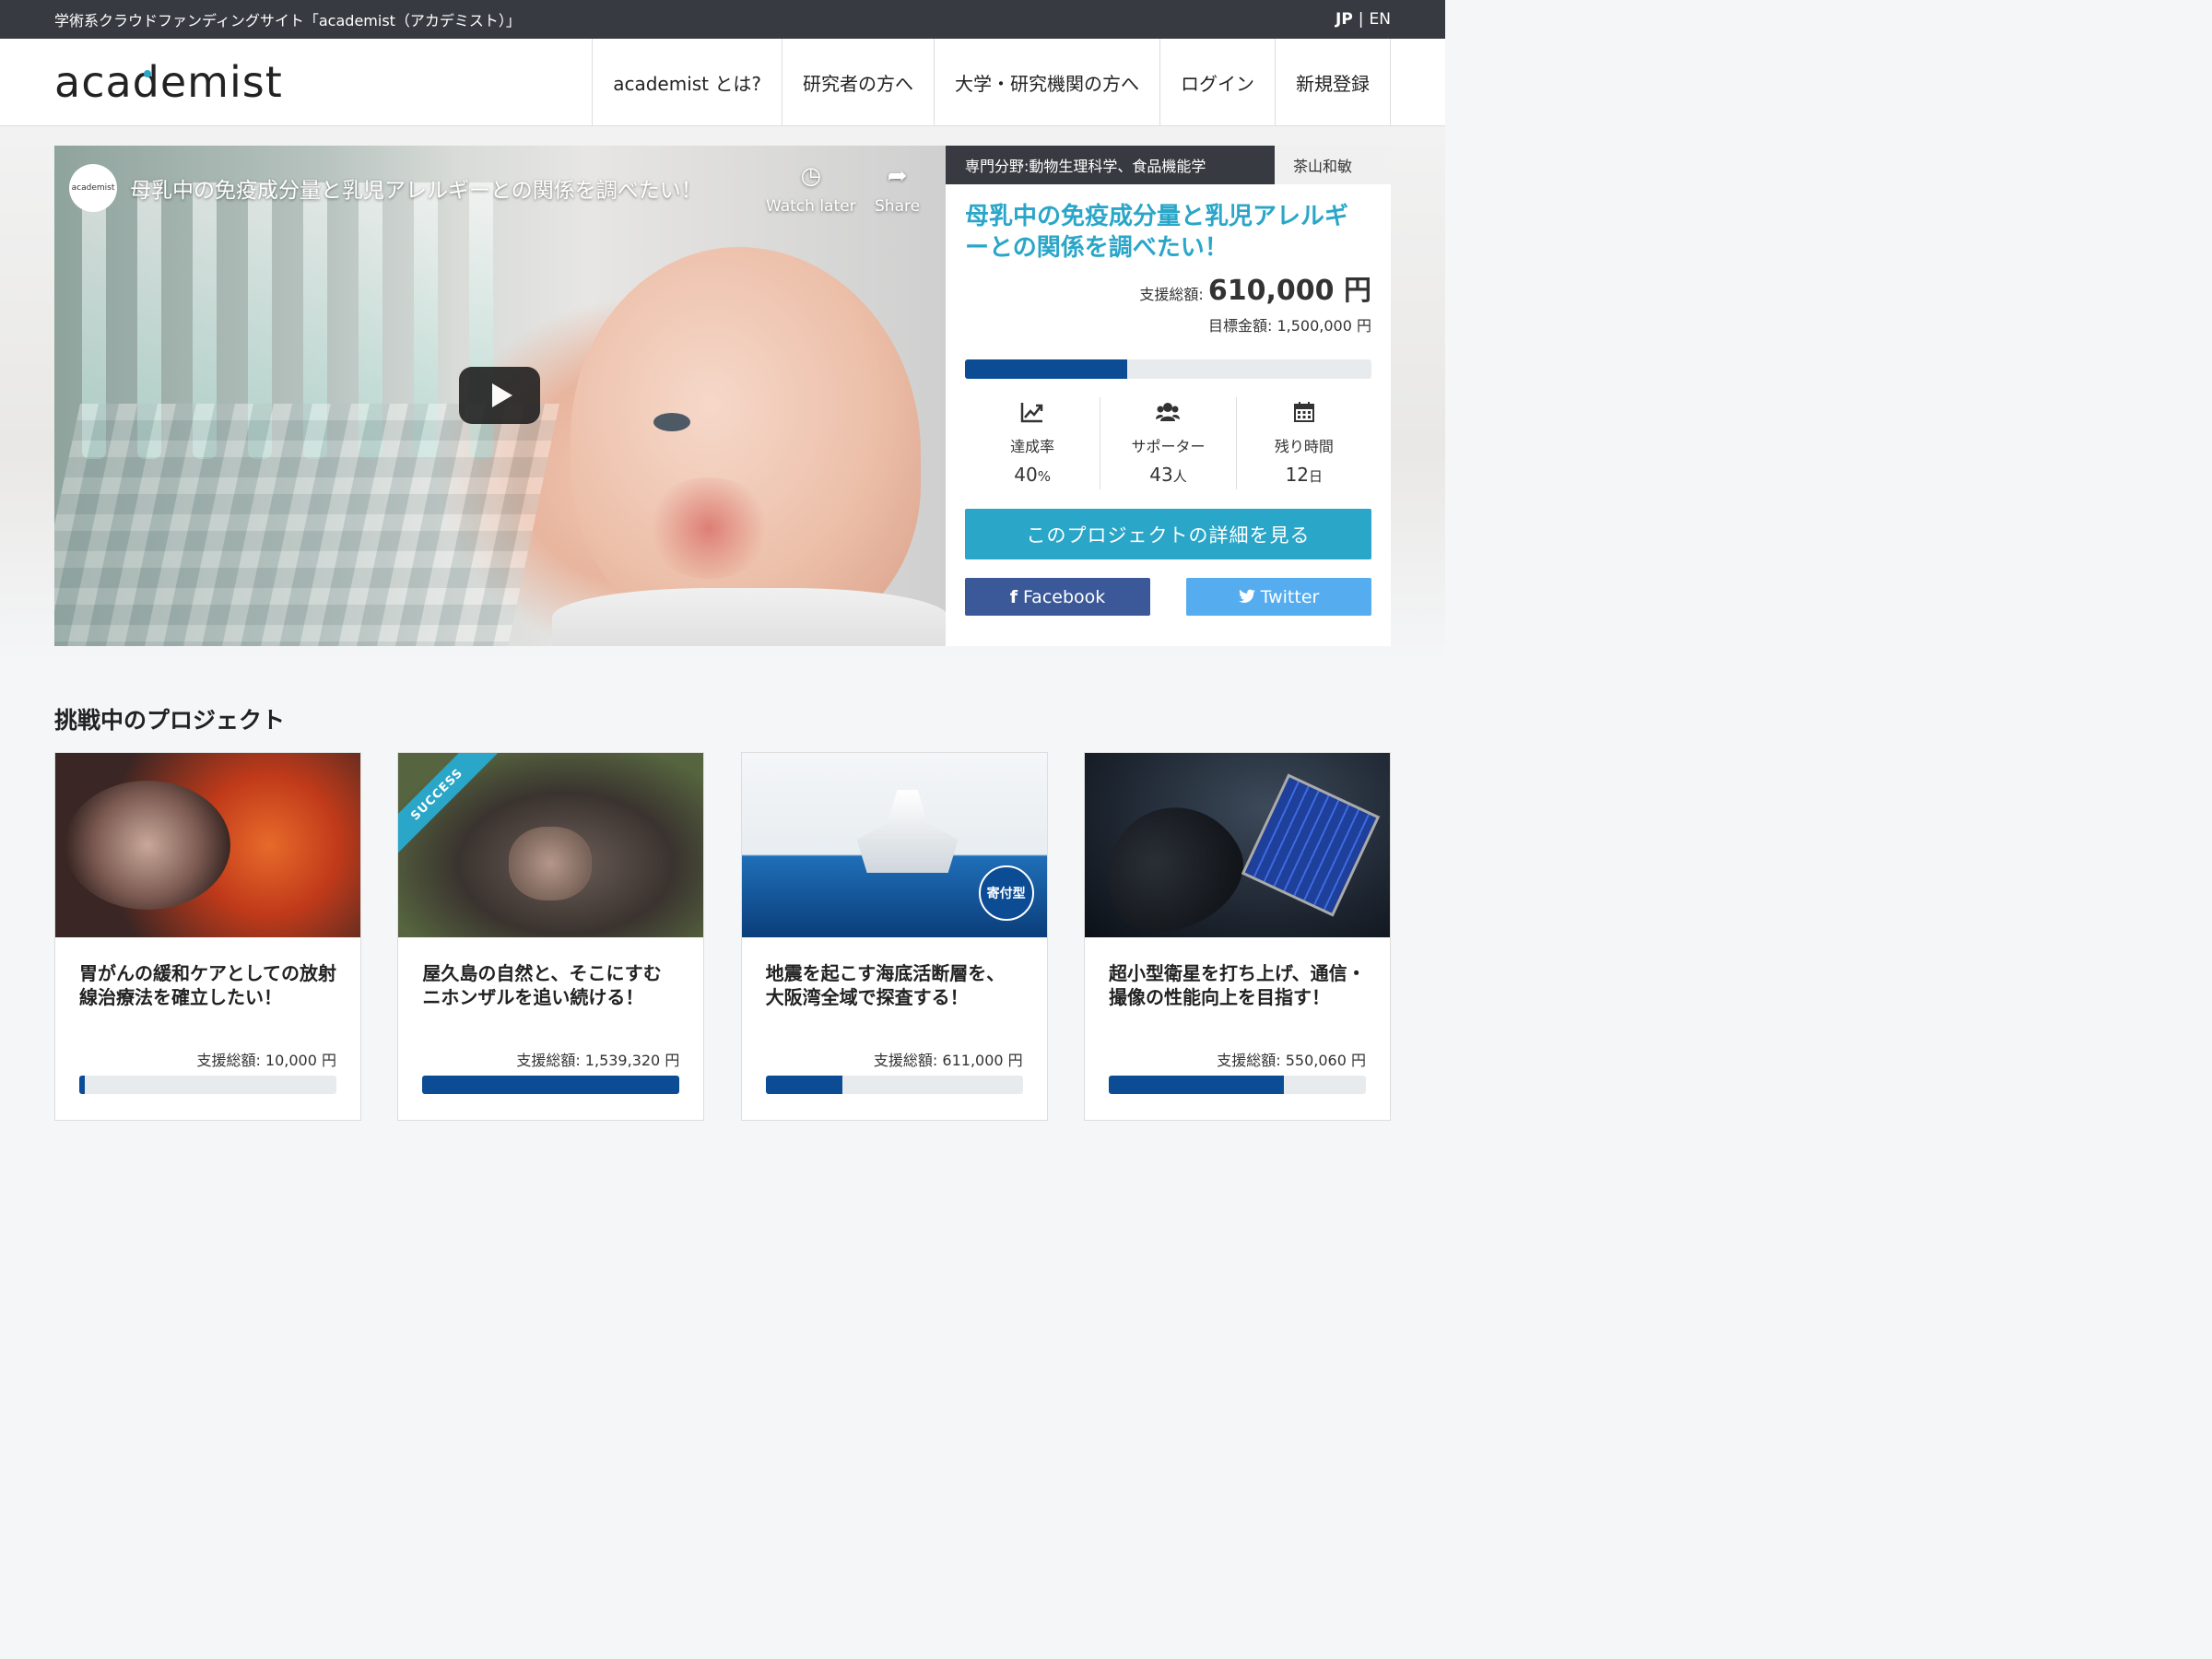  What do you see at coordinates (687, 82) in the screenshot?
I see `nav-about: academist とは?` at bounding box center [687, 82].